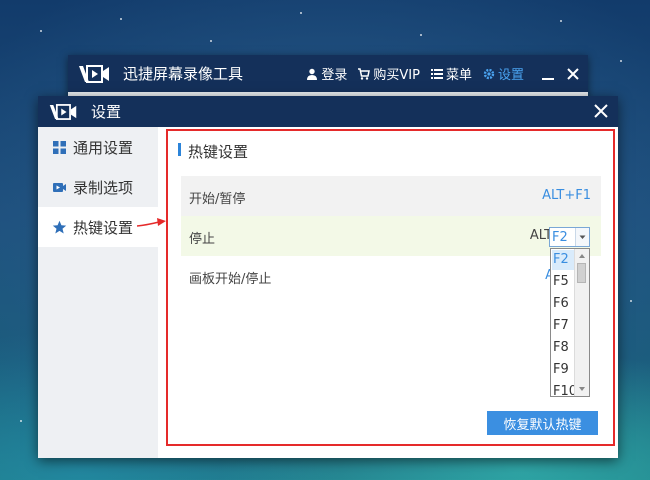  What do you see at coordinates (103, 187) in the screenshot?
I see `sidebar-item-label: 录制选项` at bounding box center [103, 187].